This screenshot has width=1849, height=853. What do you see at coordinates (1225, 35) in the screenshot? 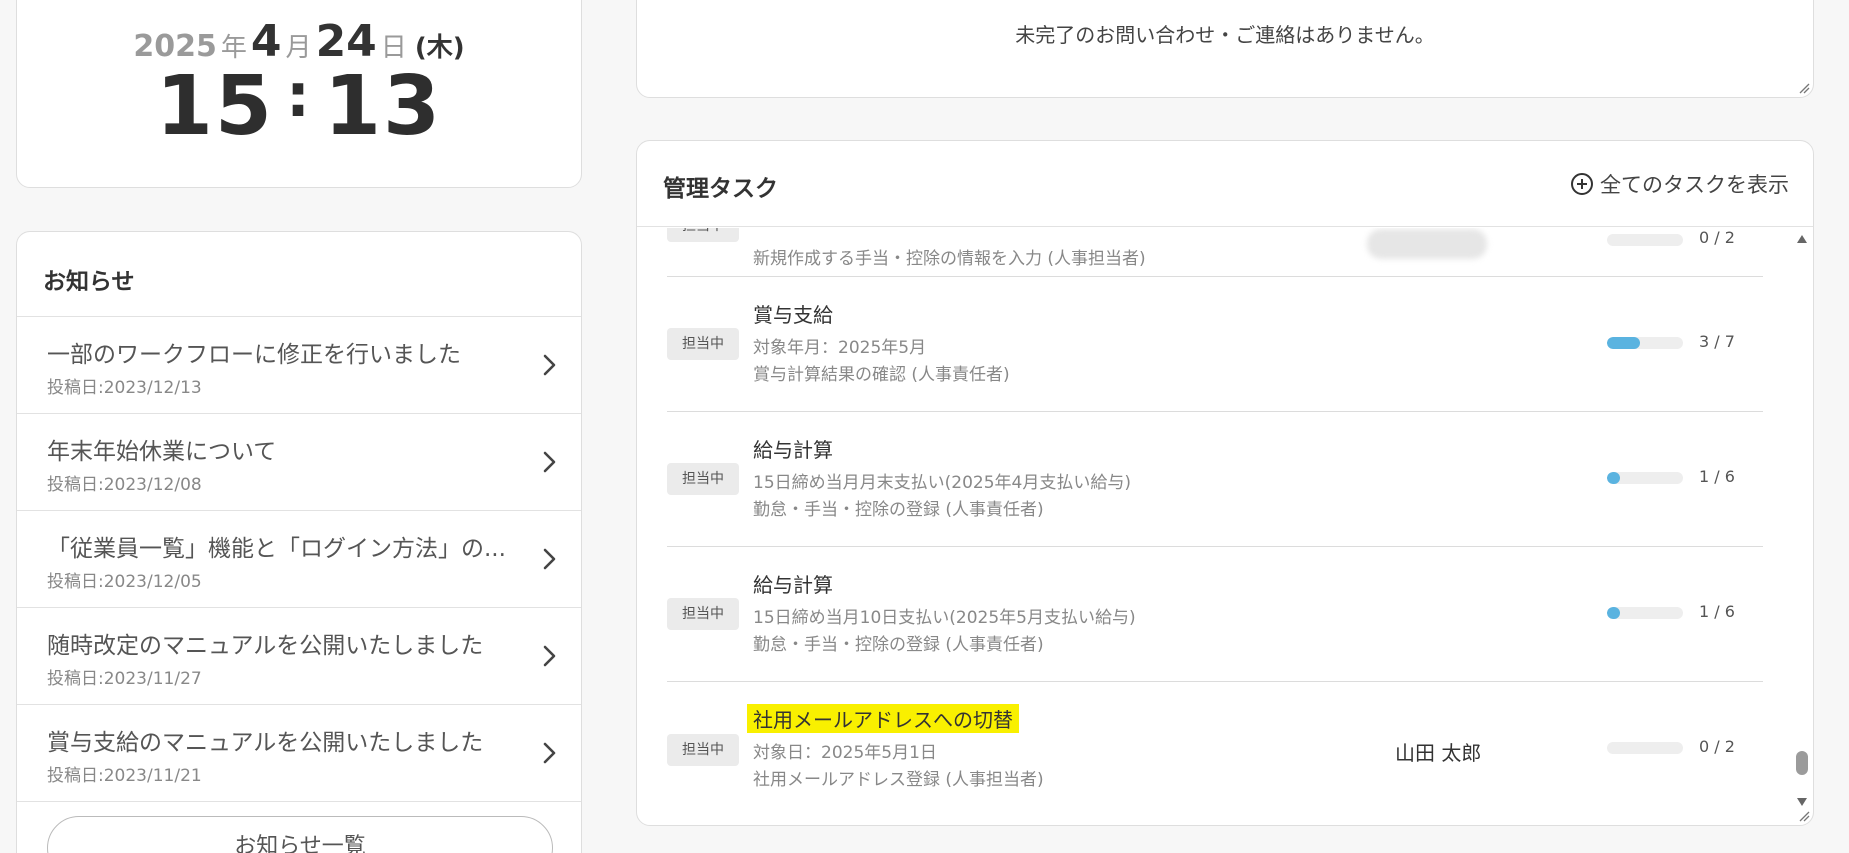
I see `inquiry-message: 未完了のお問い合わせ・ご連絡はありません。` at bounding box center [1225, 35].